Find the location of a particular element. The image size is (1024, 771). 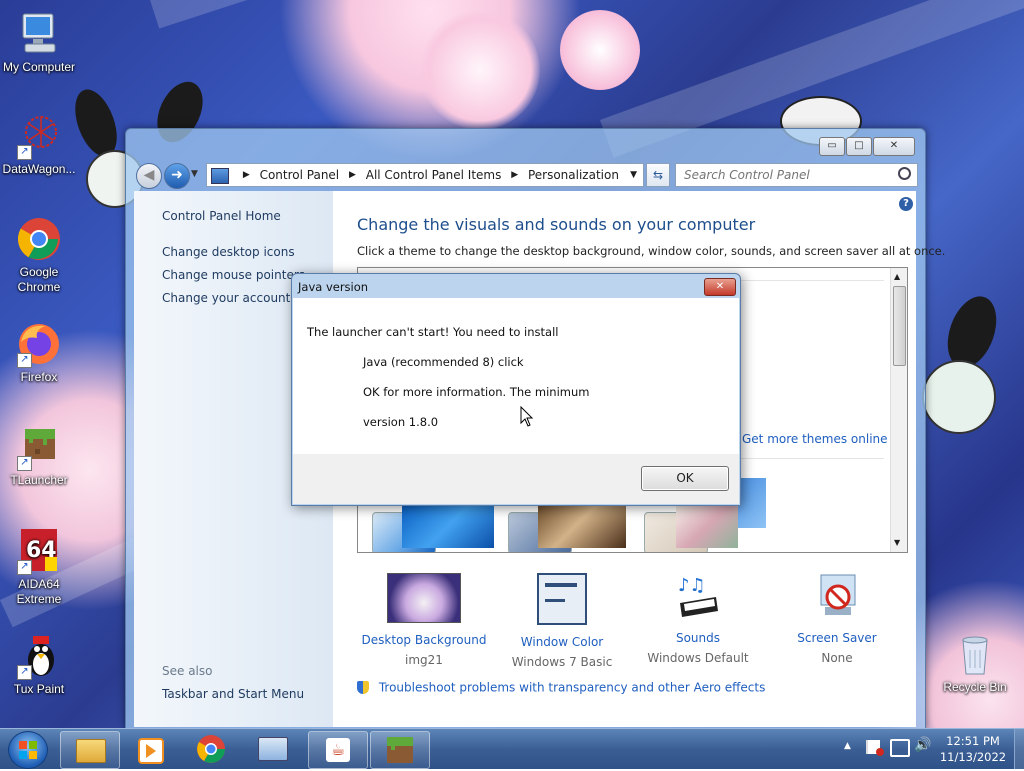

search-input is located at coordinates (789, 175).